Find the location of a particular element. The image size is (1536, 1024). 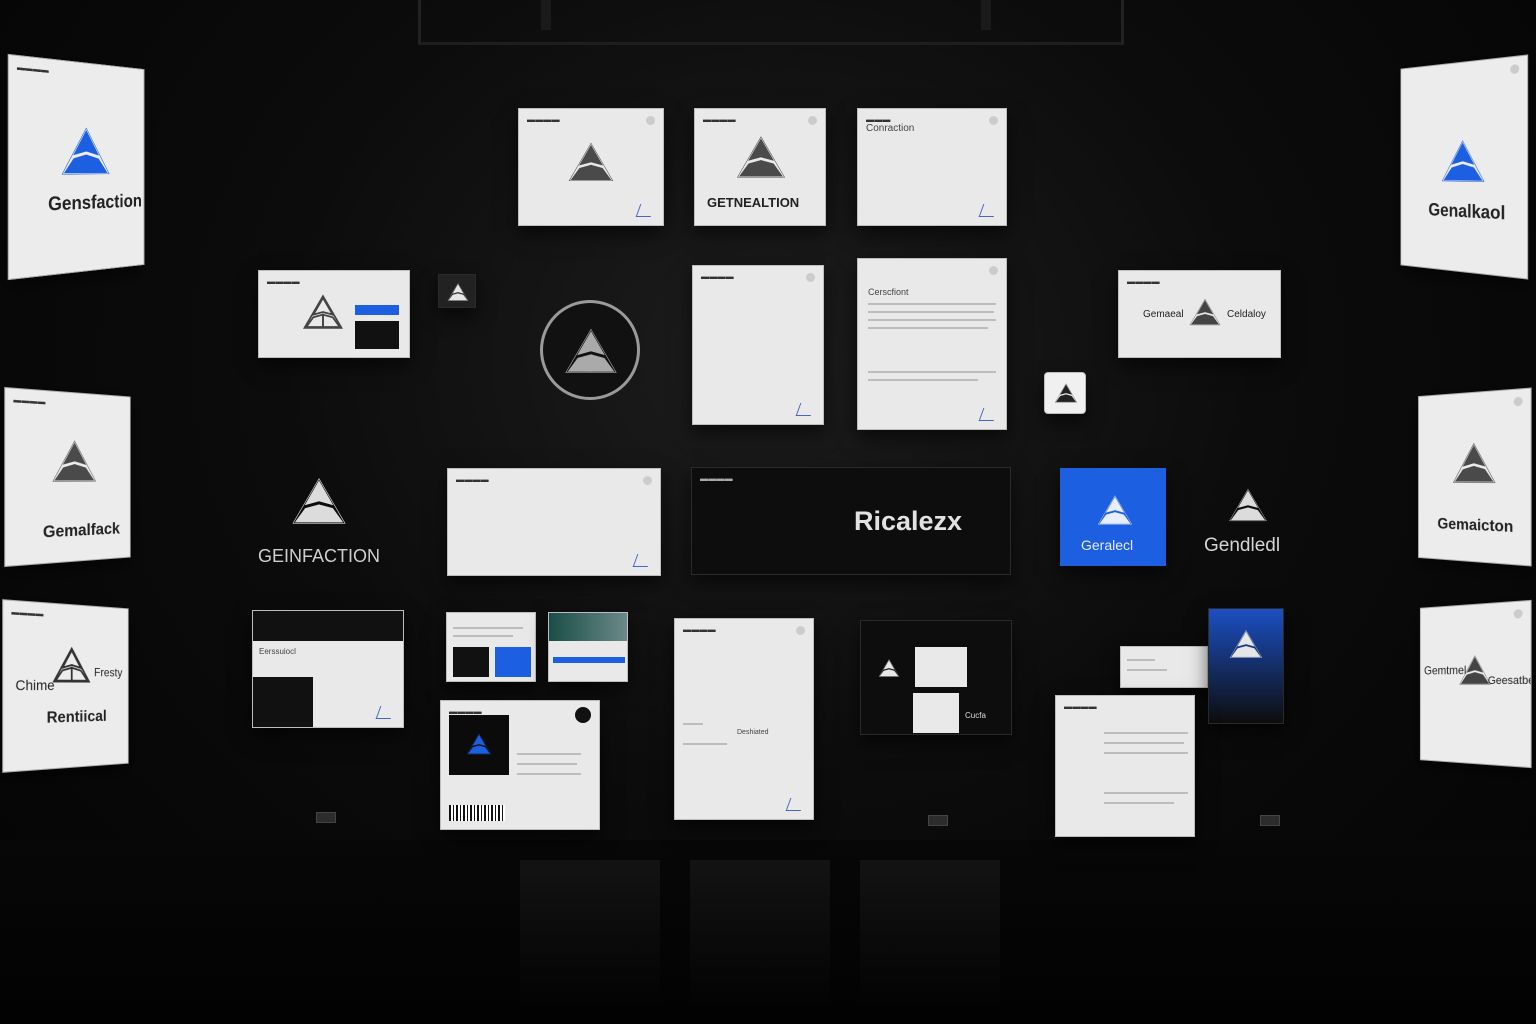

right-panel-bottom-label-a: Gemtmel is located at coordinates (1445, 670).